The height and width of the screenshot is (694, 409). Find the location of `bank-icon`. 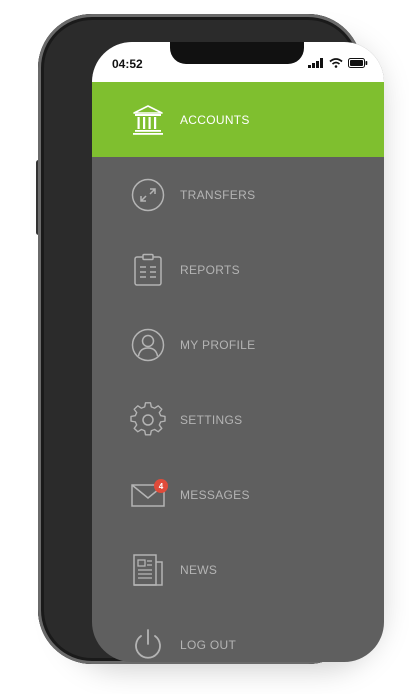

bank-icon is located at coordinates (148, 119).